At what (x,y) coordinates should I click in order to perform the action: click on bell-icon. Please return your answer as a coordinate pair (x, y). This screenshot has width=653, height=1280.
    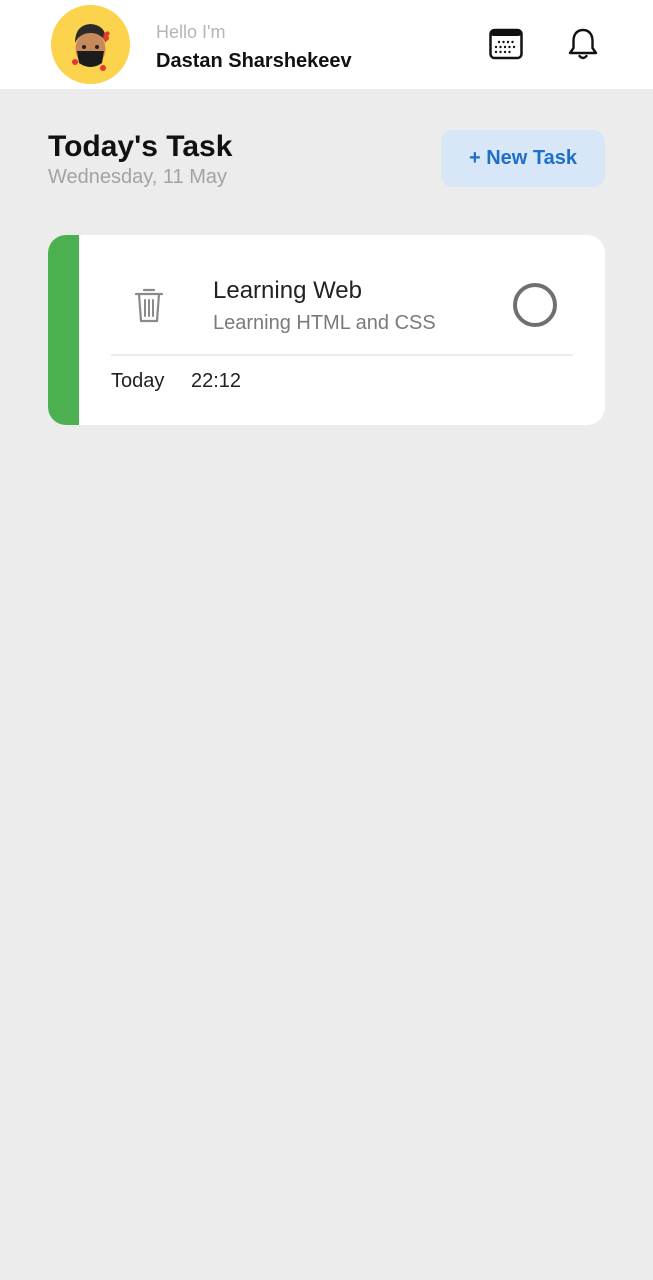
    Looking at the image, I should click on (583, 44).